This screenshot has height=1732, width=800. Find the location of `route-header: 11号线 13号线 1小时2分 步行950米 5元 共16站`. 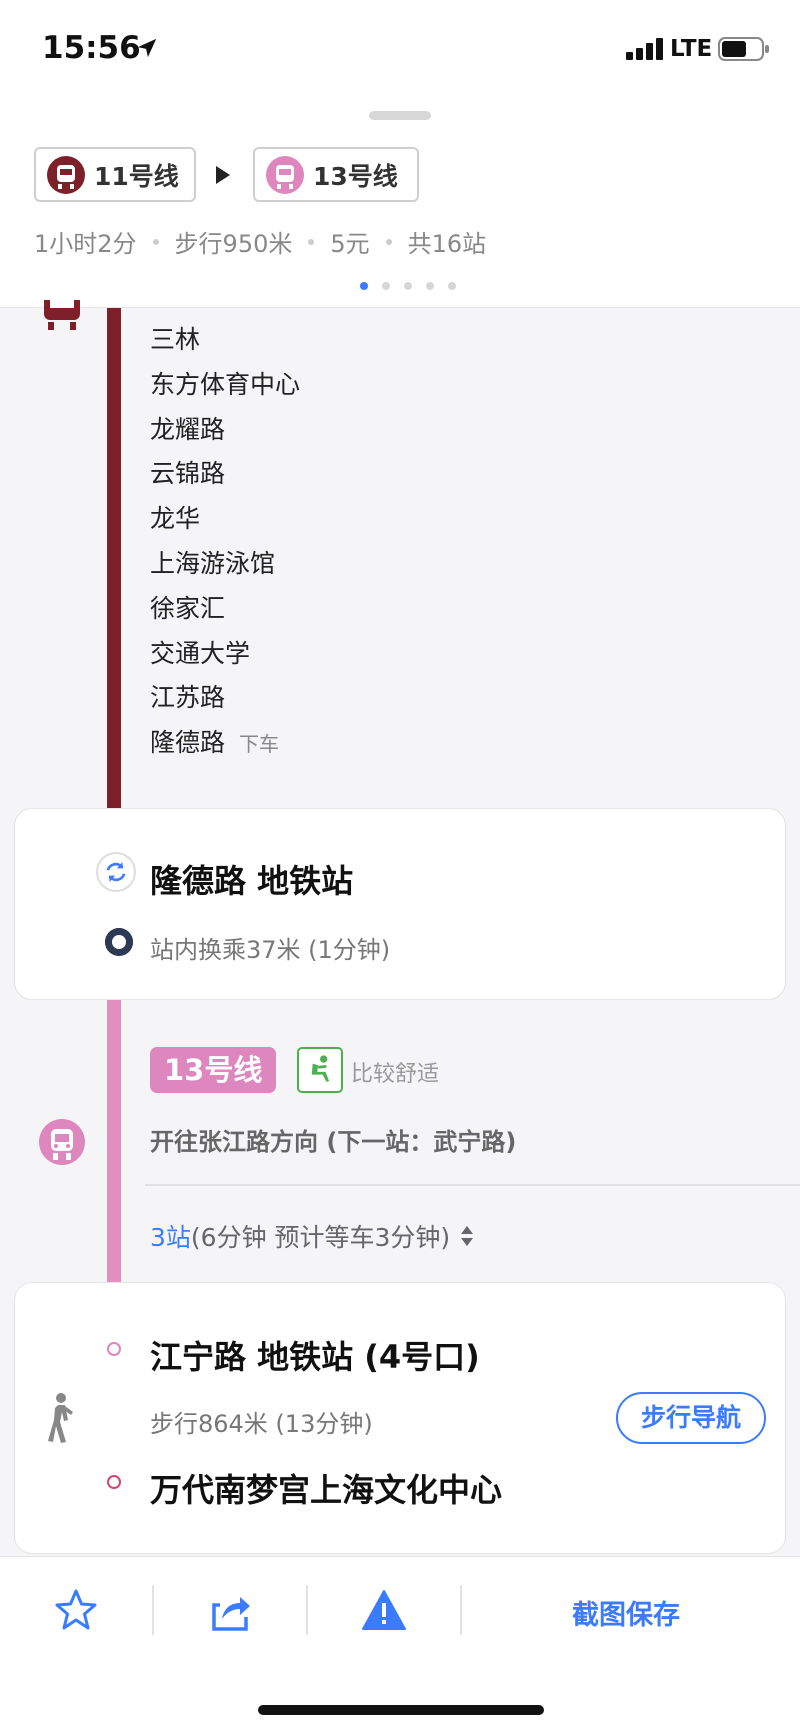

route-header: 11号线 13号线 1小时2分 步行950米 5元 共16站 is located at coordinates (400, 204).